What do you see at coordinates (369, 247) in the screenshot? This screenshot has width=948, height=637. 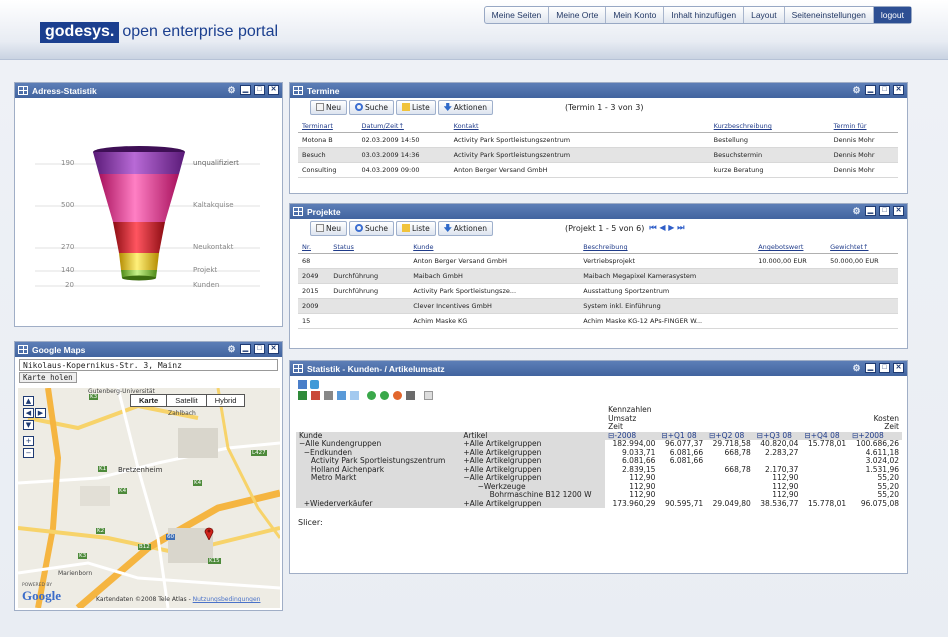 I see `col-status: Status` at bounding box center [369, 247].